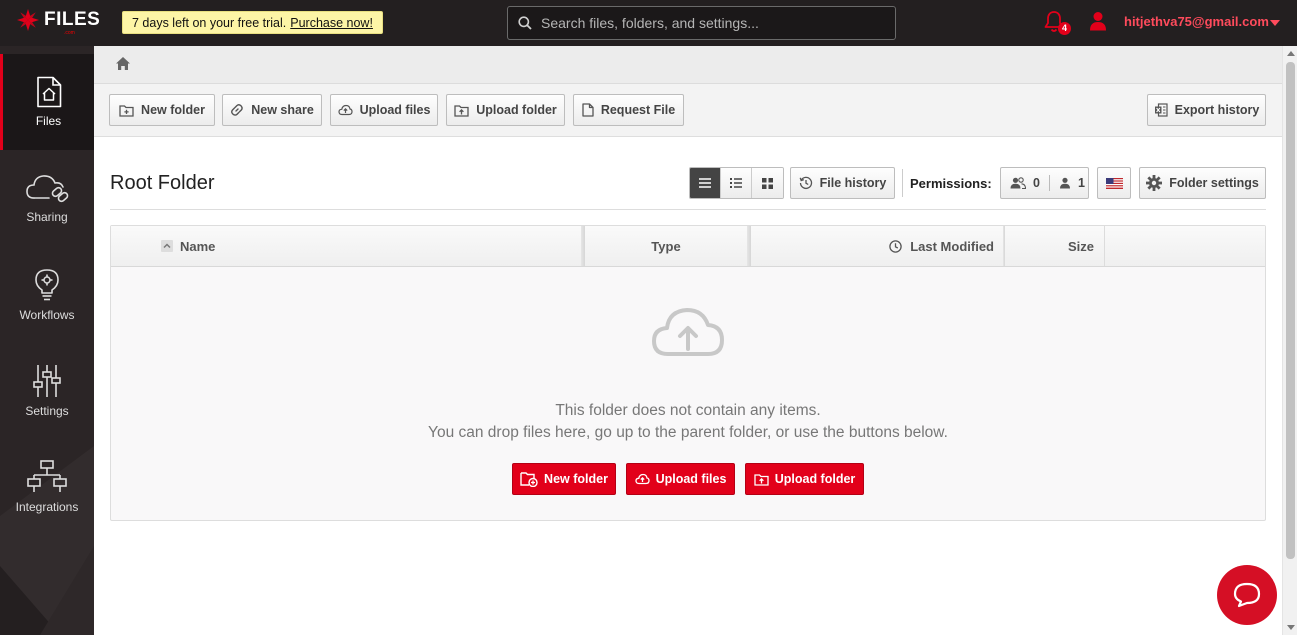 The image size is (1297, 635). I want to click on history-icon, so click(805, 182).